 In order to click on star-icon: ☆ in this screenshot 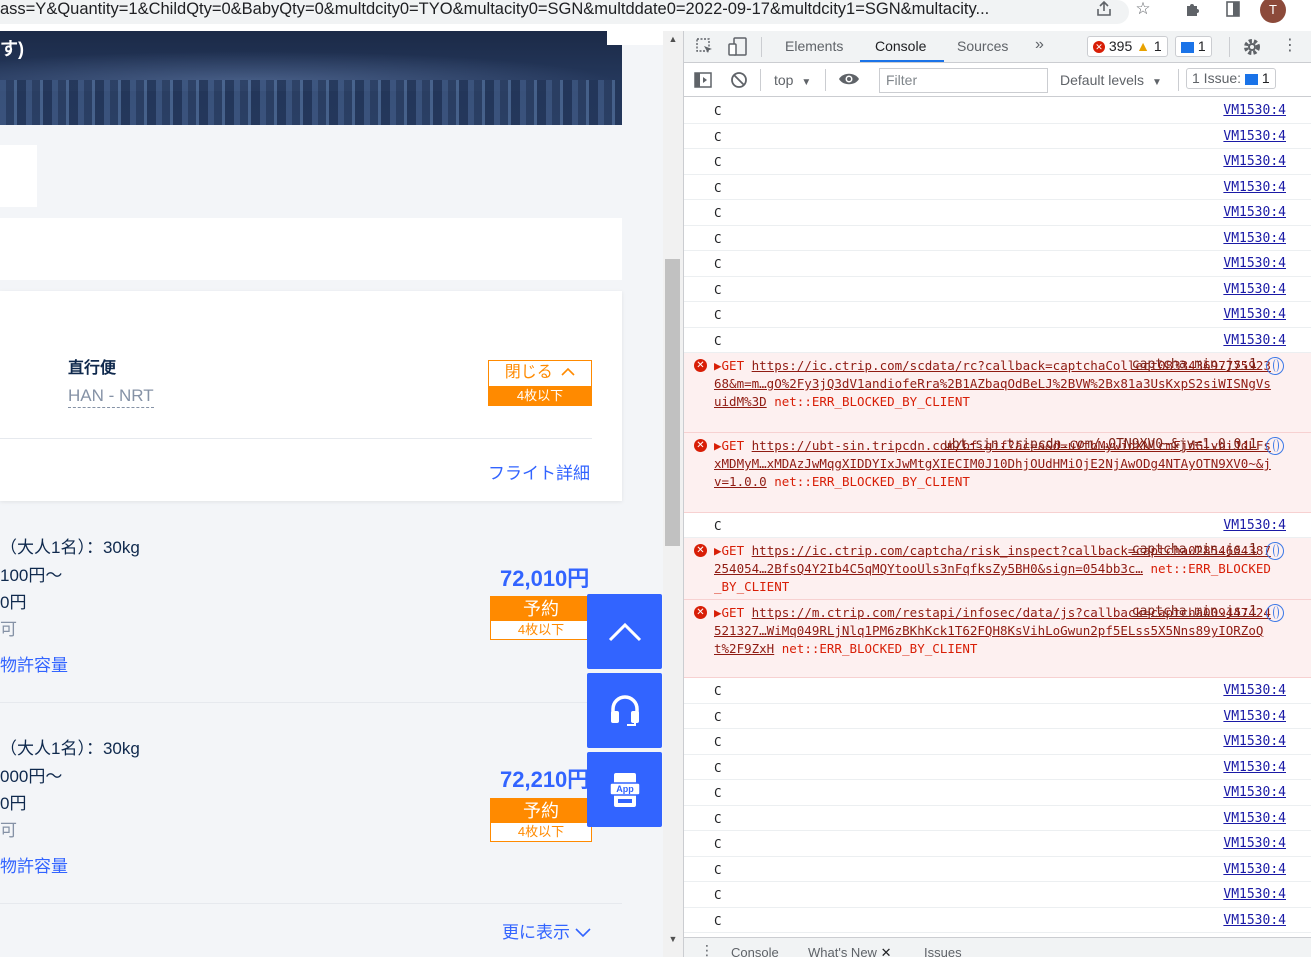, I will do `click(1143, 10)`.